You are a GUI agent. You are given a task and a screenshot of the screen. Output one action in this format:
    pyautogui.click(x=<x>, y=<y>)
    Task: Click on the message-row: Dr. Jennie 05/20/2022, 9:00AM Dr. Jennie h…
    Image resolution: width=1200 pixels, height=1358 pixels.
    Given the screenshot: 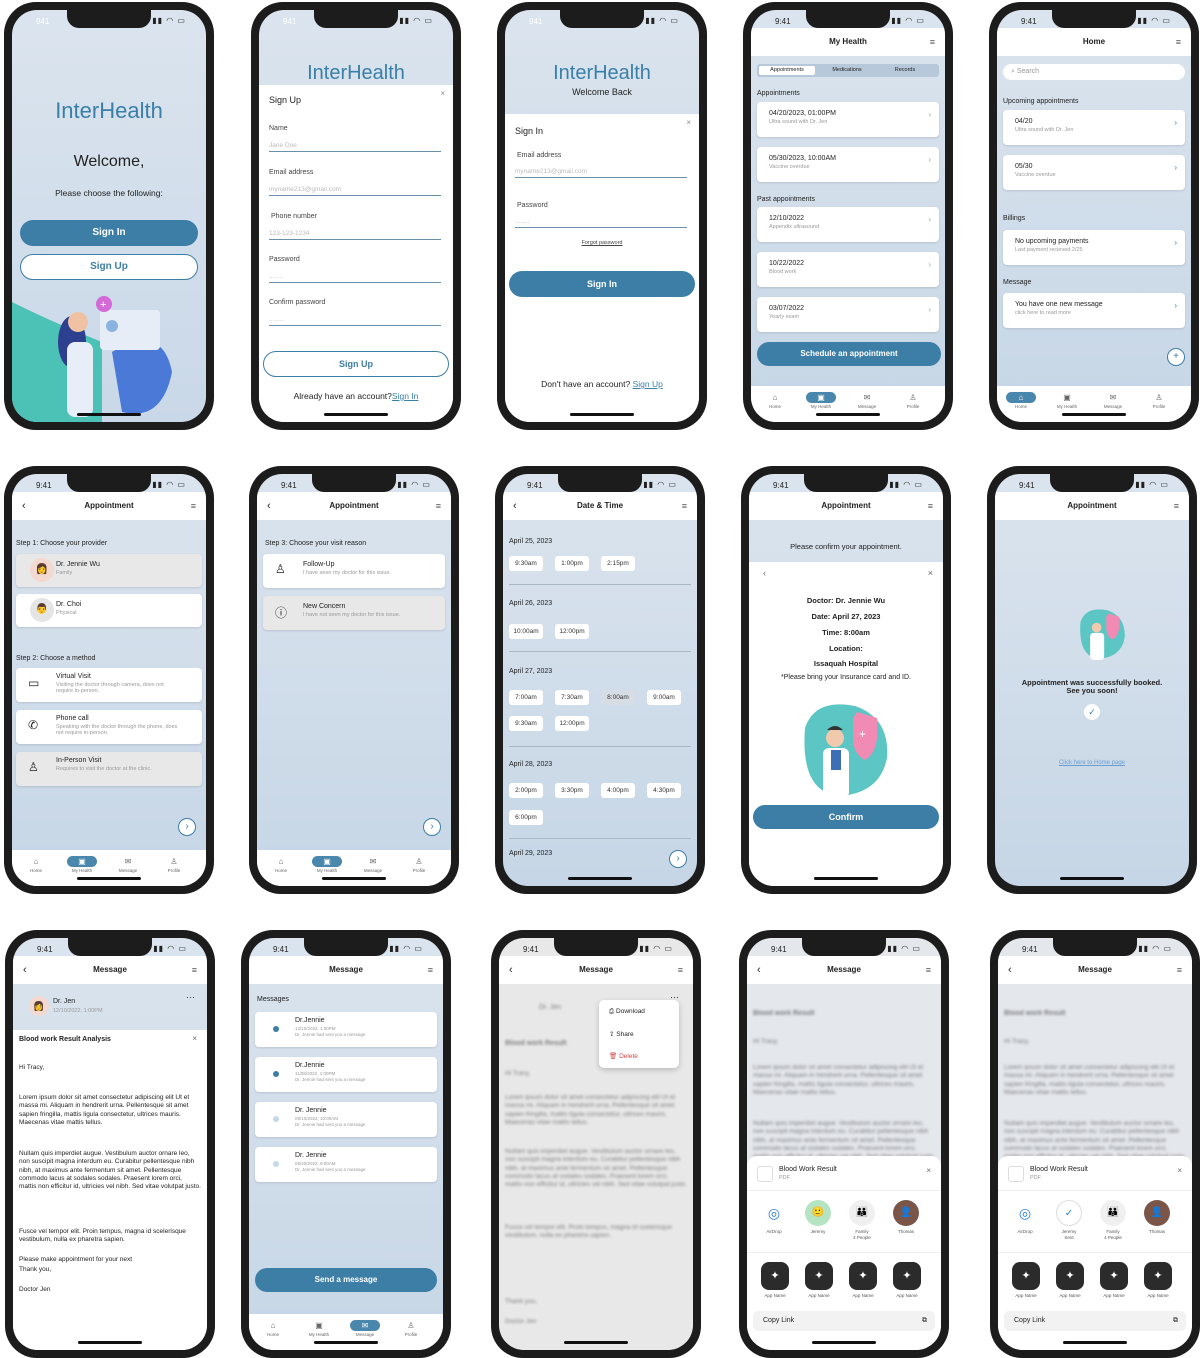 What is the action you would take?
    pyautogui.click(x=346, y=1164)
    